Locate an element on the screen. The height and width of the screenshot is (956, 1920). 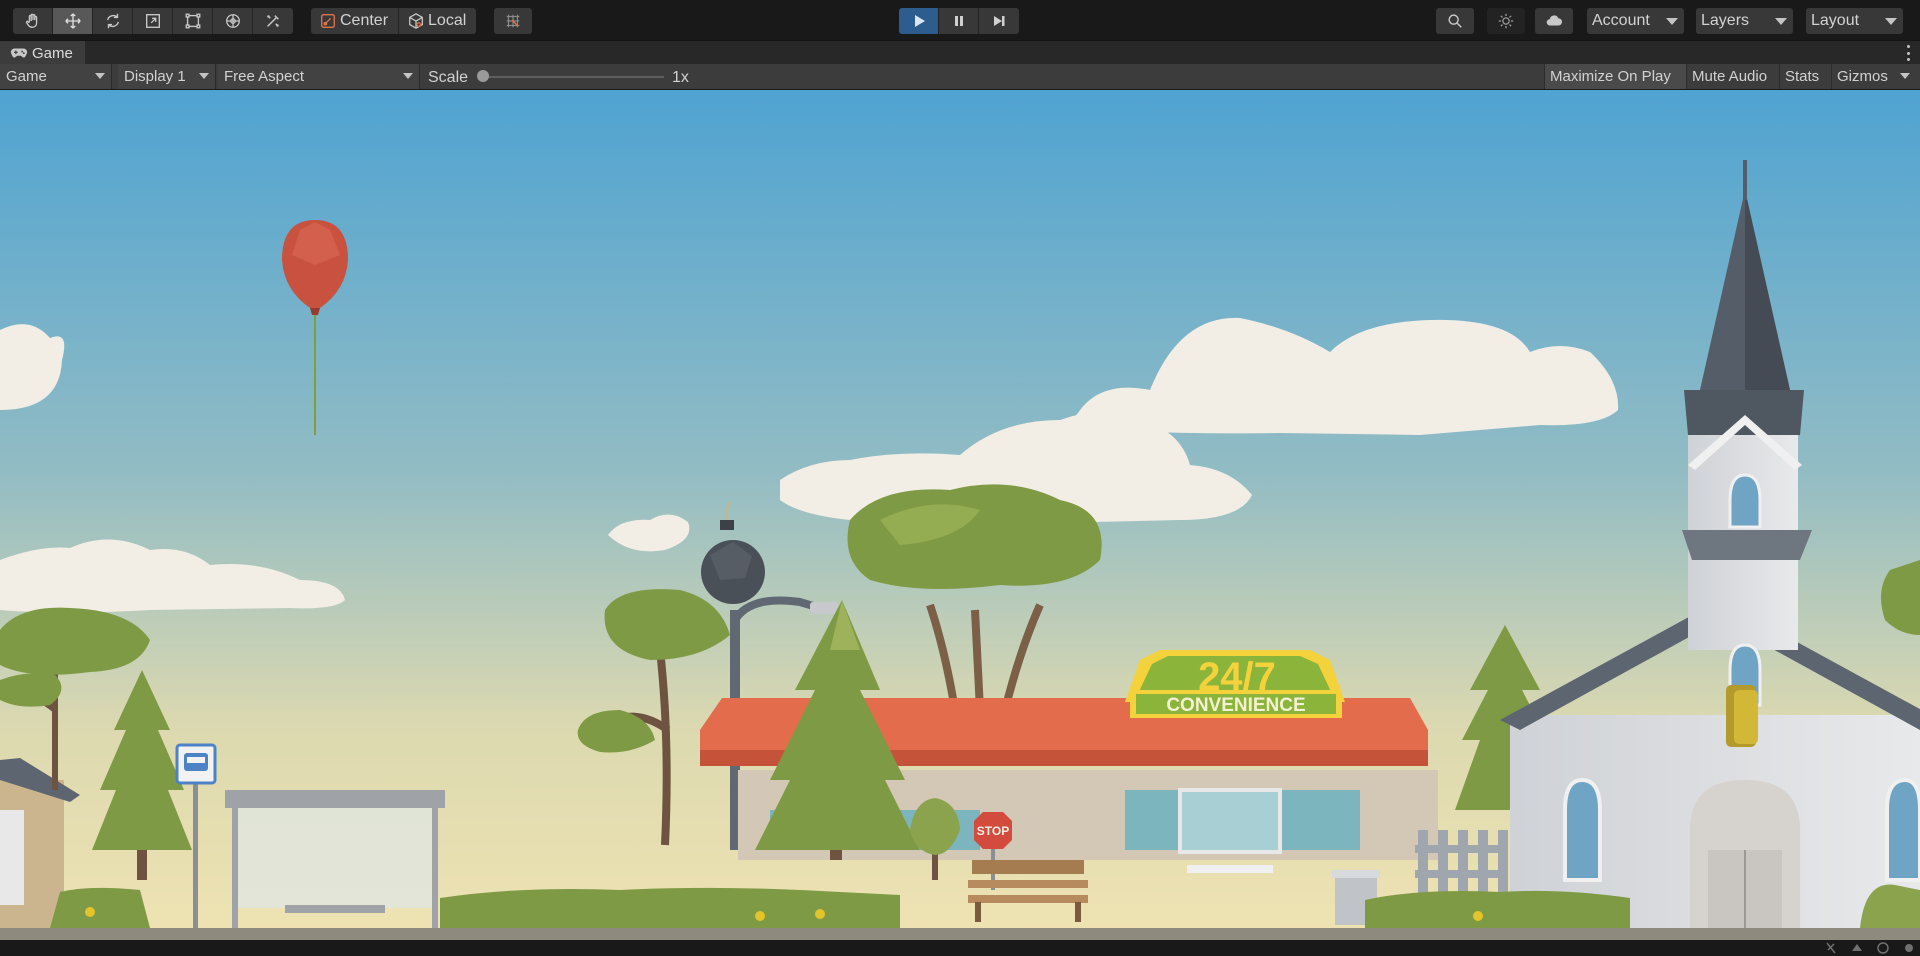
hand-icon is located at coordinates (31, 20).